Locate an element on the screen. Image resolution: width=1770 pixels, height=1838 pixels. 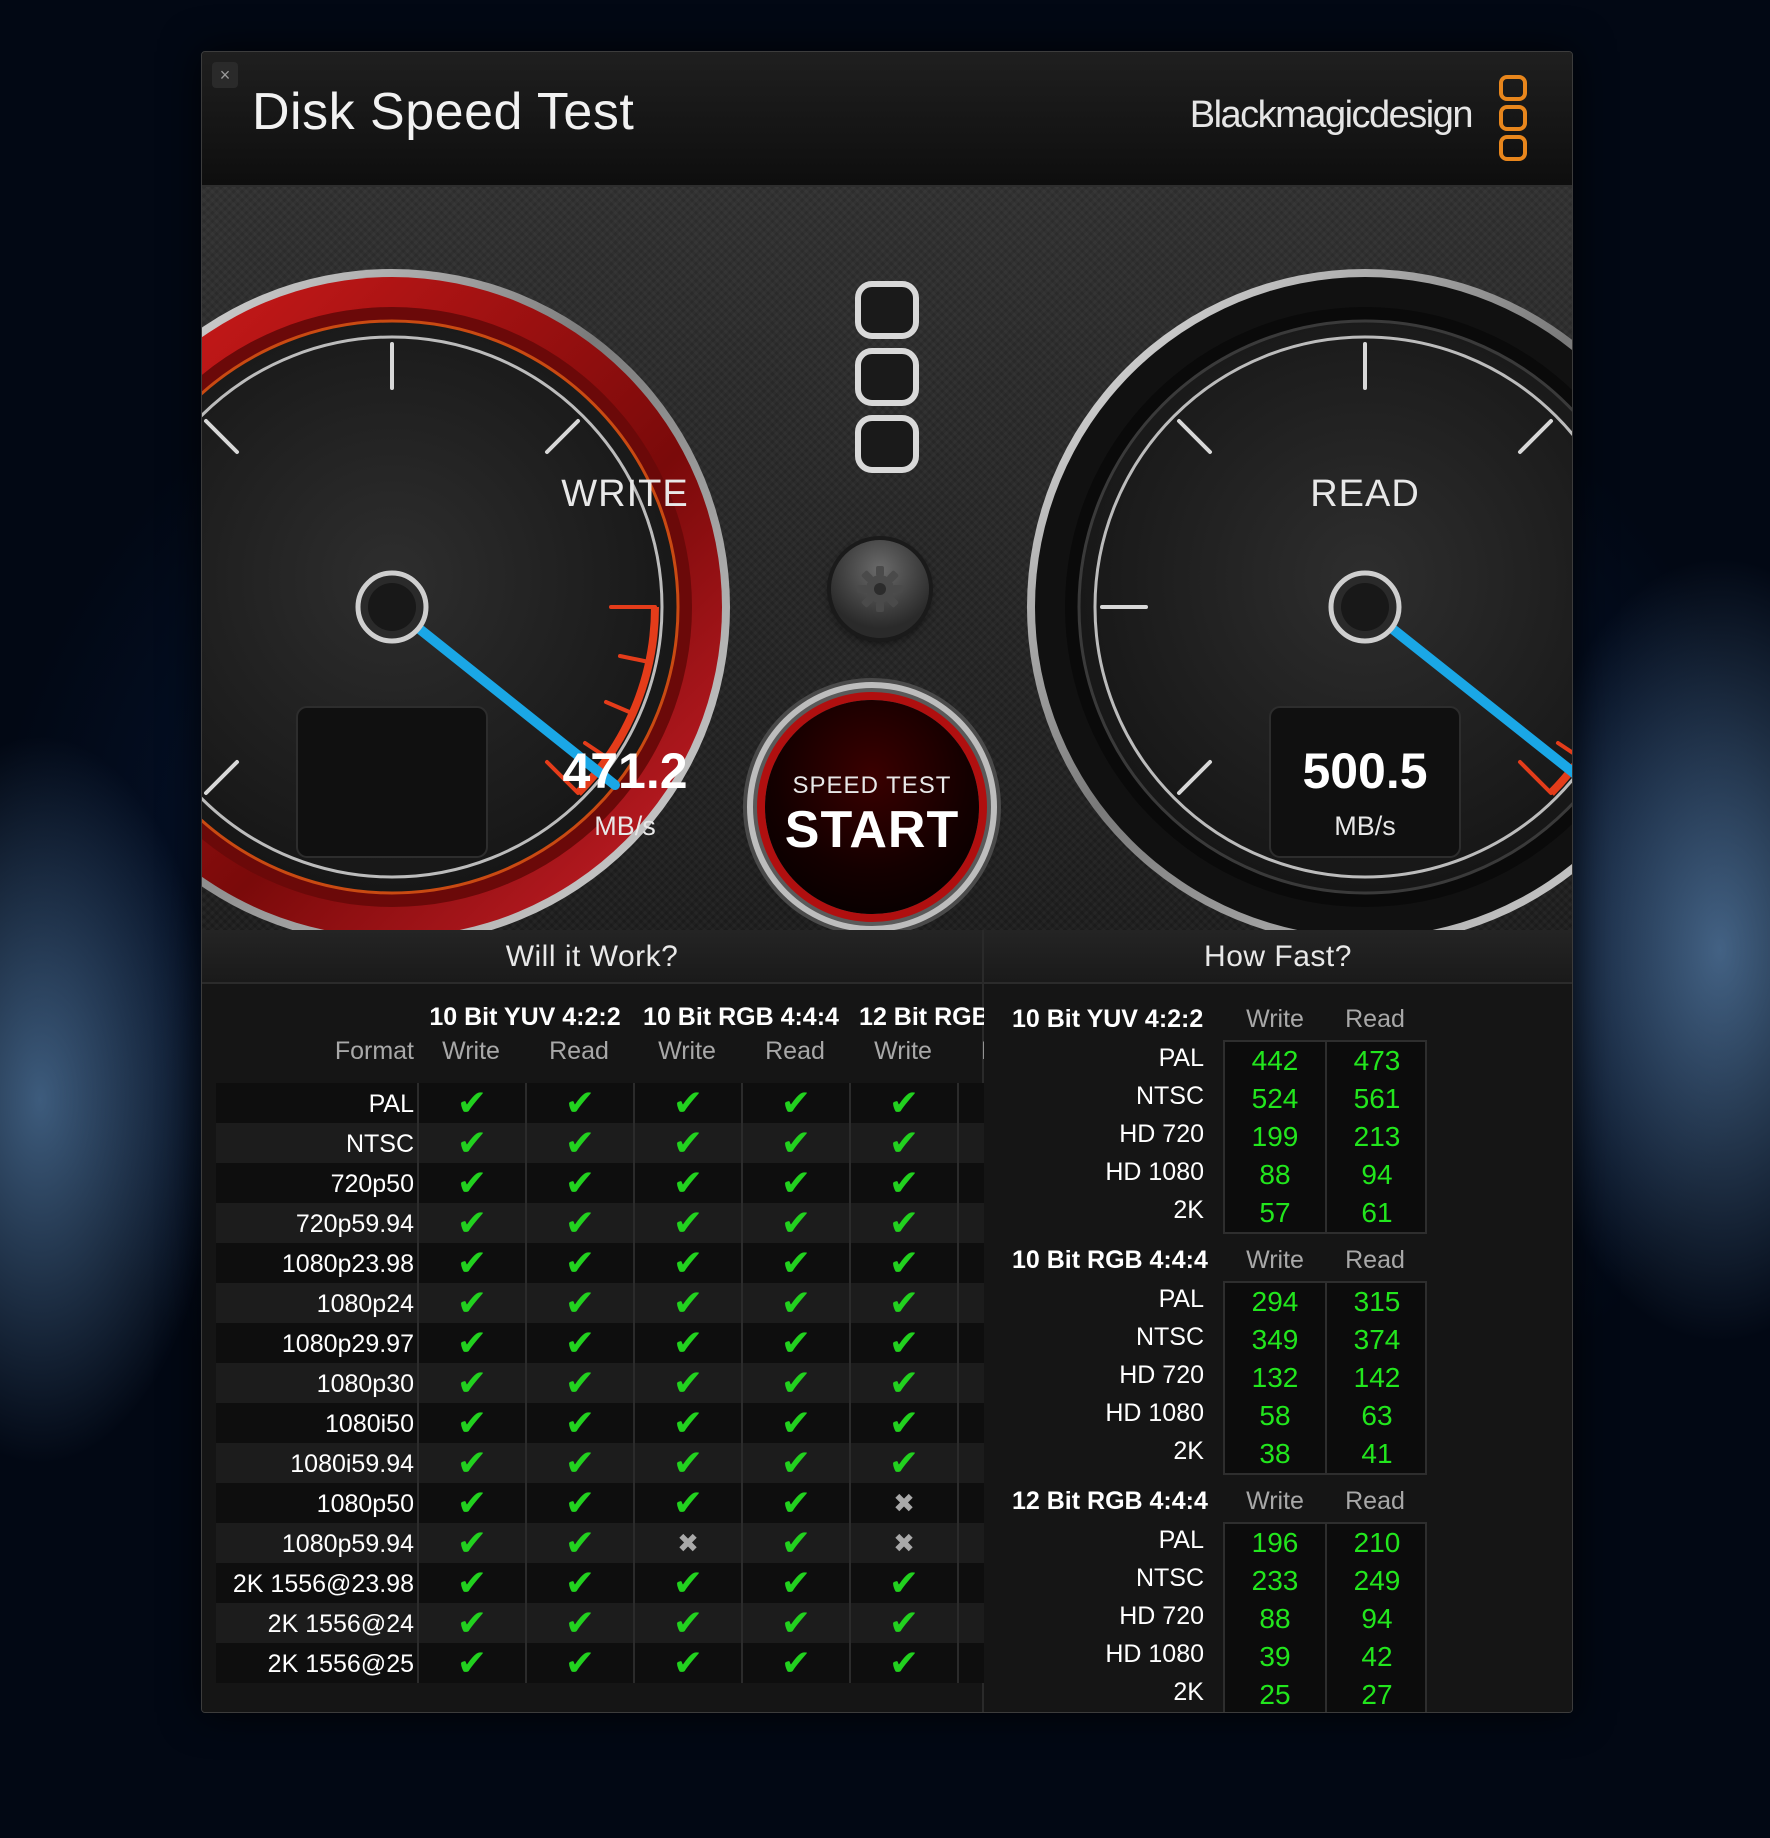
write-speed: 294 is located at coordinates (1275, 1301).